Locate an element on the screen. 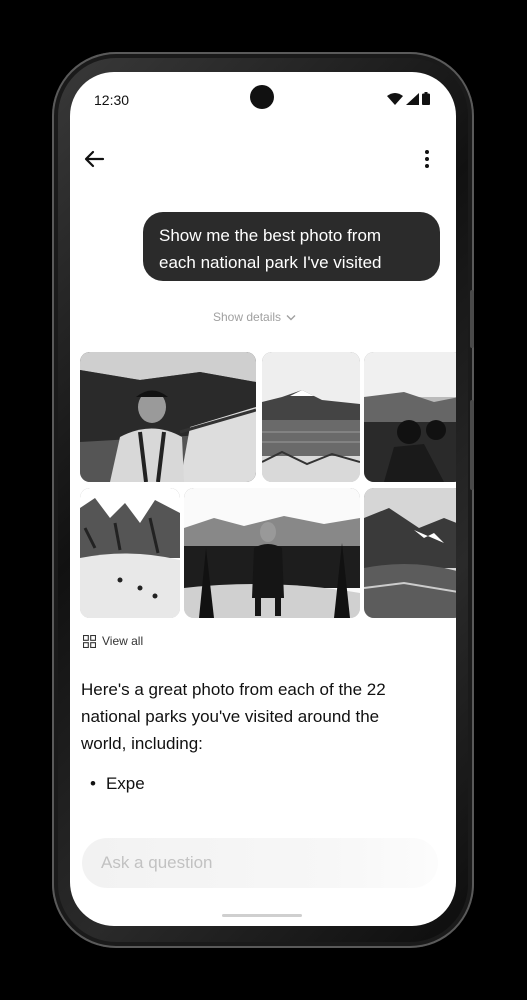  chevron-down-icon is located at coordinates (291, 317).